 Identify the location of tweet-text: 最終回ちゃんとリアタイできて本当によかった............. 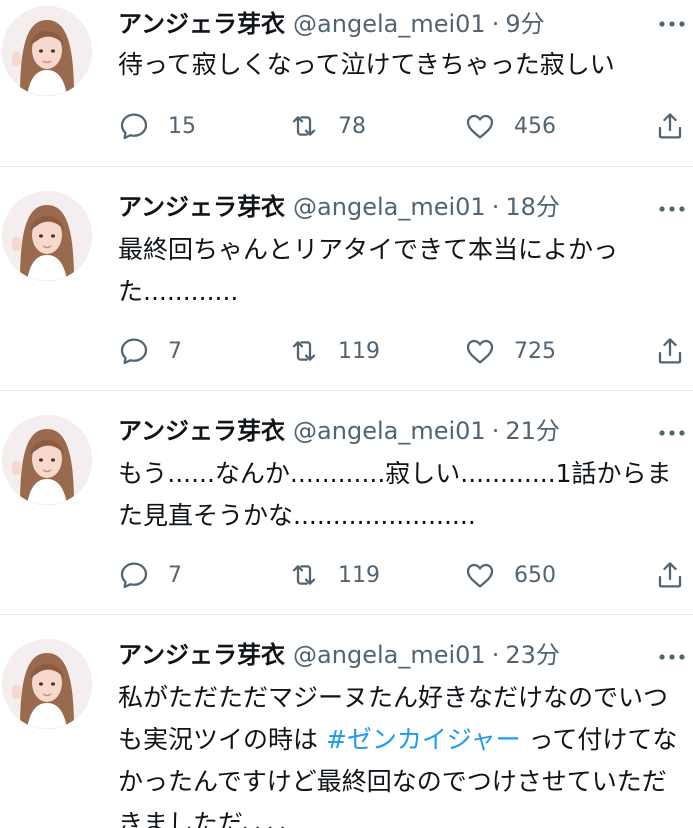
(368, 270).